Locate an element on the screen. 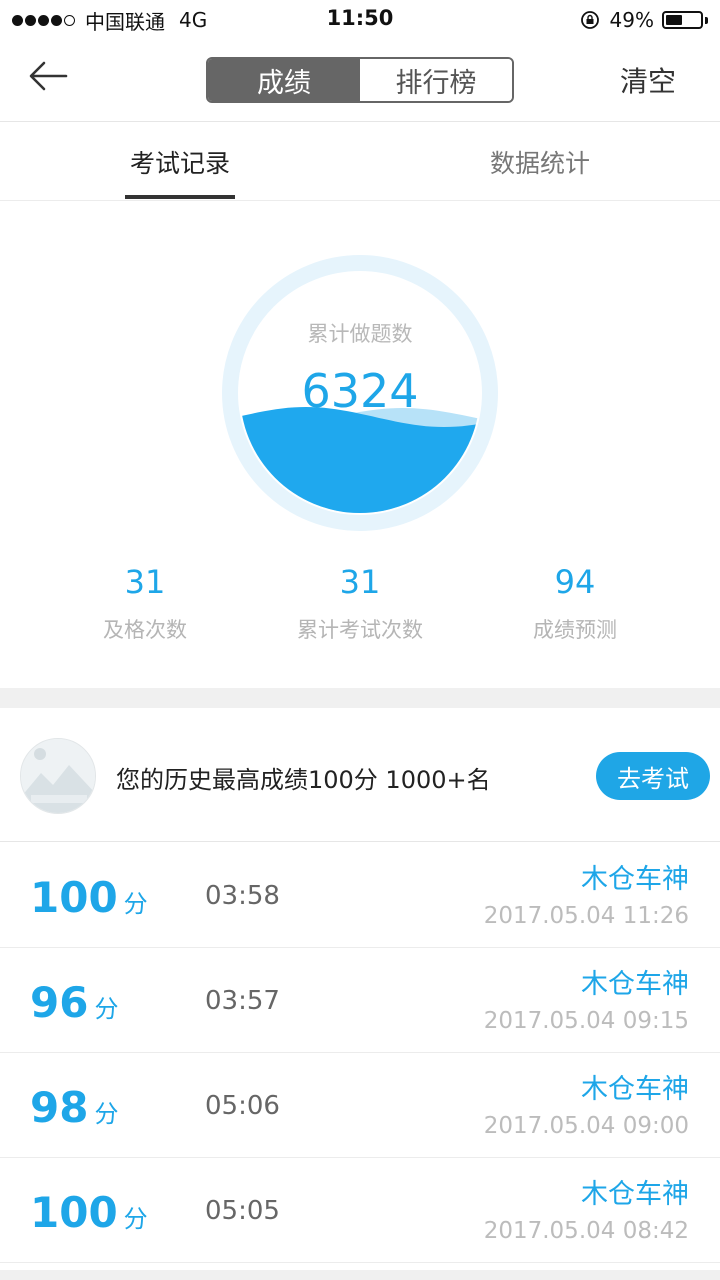  status-bar: 中国联通 4G 11:50 49% is located at coordinates (360, 20).